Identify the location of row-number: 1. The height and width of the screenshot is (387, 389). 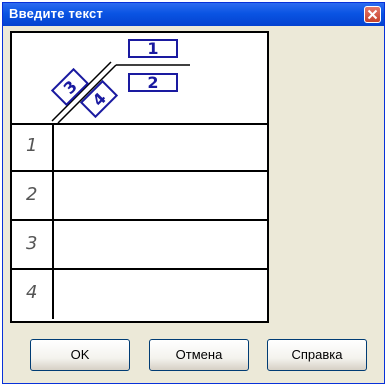
(32, 145).